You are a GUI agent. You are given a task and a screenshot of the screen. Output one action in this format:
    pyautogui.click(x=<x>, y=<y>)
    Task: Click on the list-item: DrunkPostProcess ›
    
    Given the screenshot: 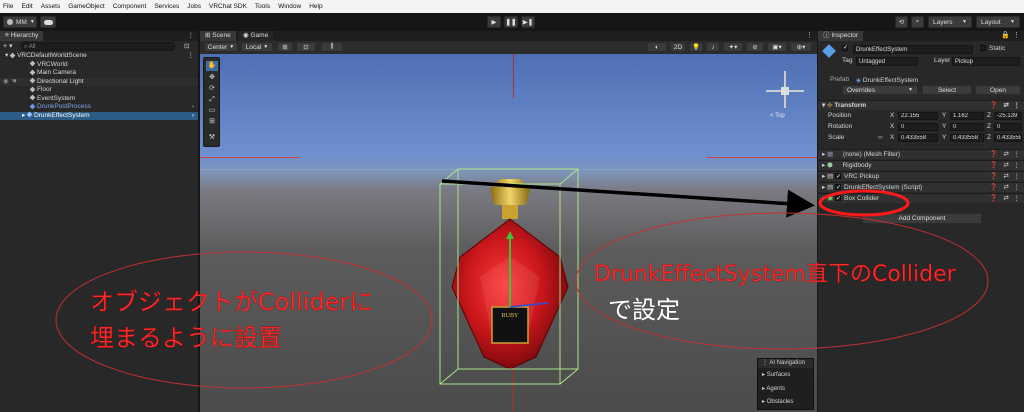 What is the action you would take?
    pyautogui.click(x=99, y=107)
    